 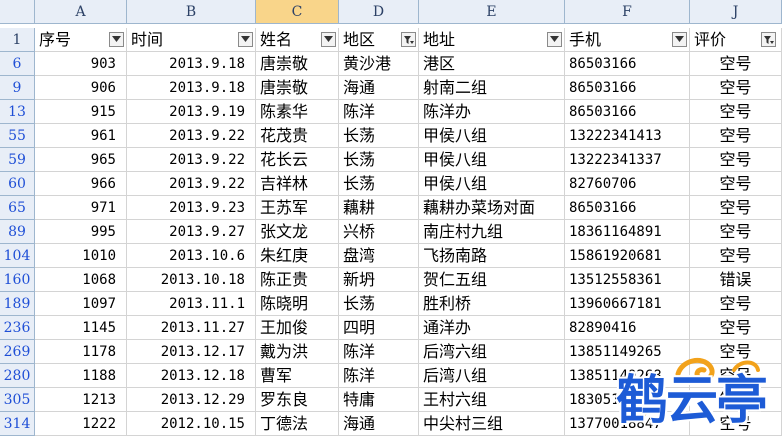 What do you see at coordinates (297, 160) in the screenshot?
I see `cell-name: 花长云` at bounding box center [297, 160].